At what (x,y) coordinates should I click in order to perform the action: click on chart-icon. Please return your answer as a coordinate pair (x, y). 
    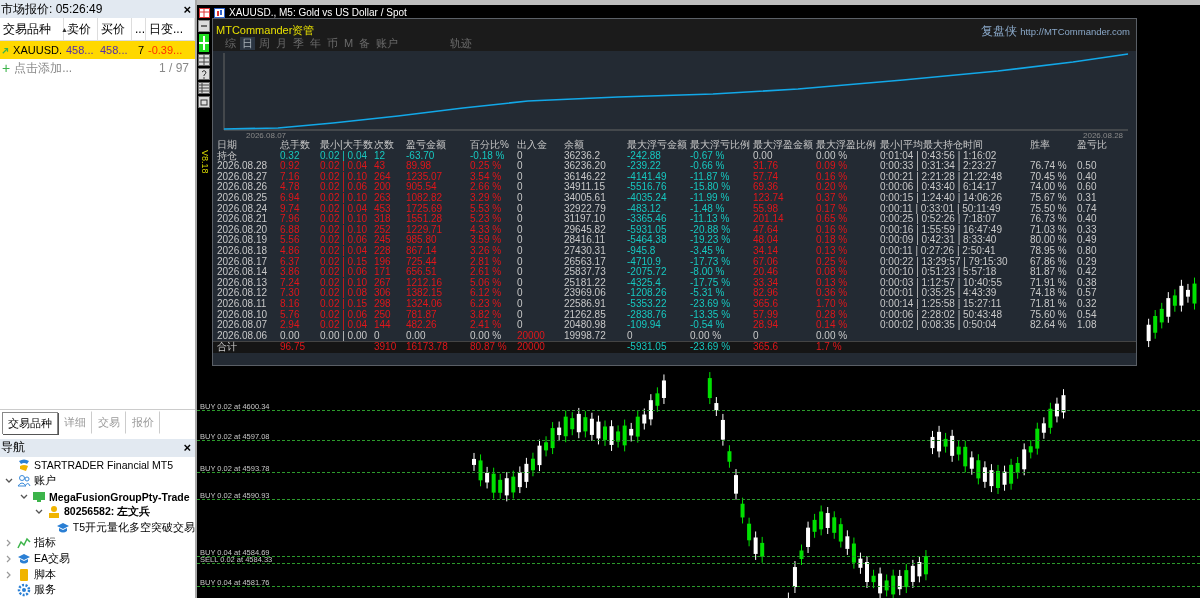
    Looking at the image, I should click on (219, 12).